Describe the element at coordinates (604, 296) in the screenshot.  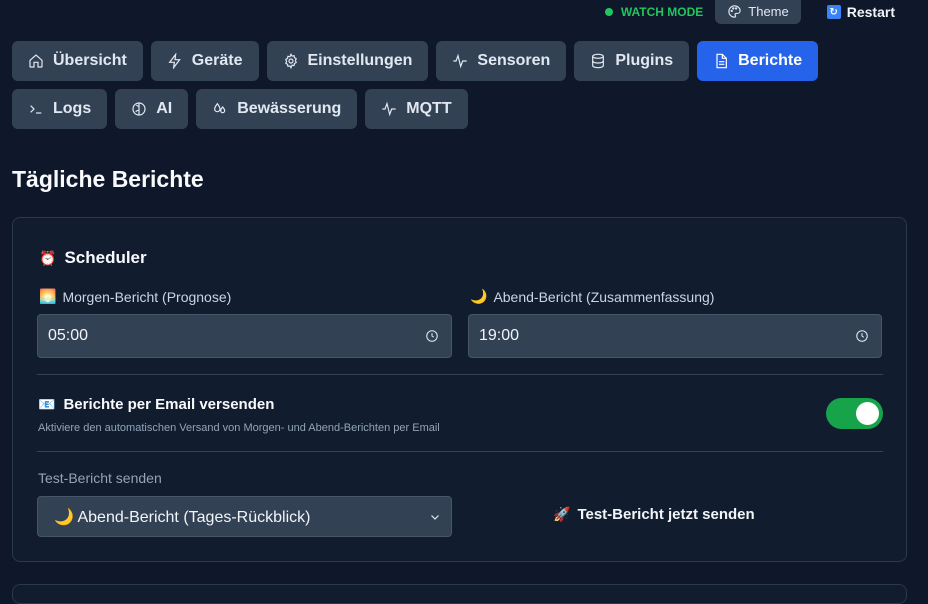
I see `evening-label-text: Abend-Bericht (Zusammenfassung)` at that location.